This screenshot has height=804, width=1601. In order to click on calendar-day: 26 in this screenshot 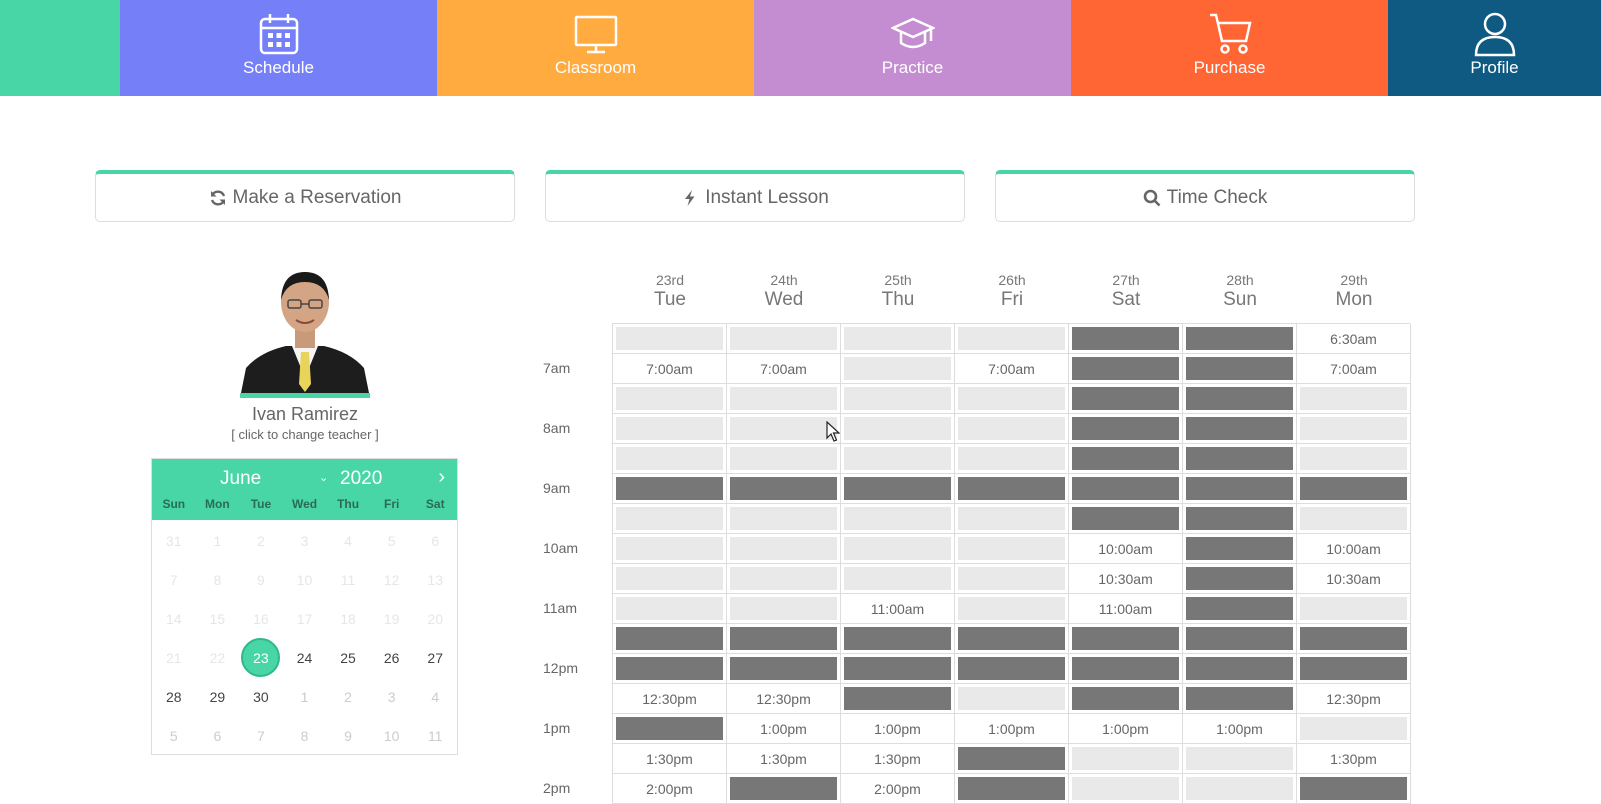, I will do `click(392, 657)`.